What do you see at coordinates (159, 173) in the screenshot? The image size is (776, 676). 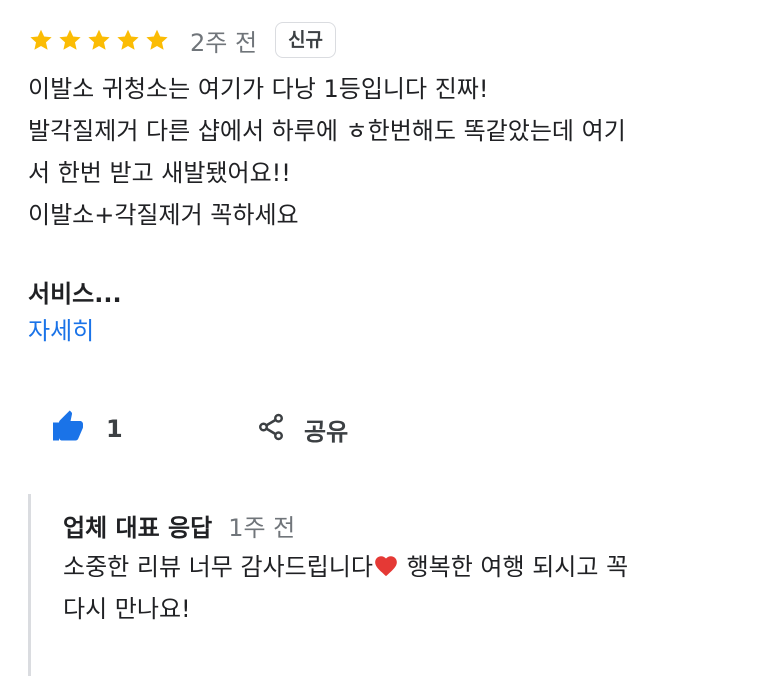 I see `review-text-line: 서 한번 받고 새발됐어요!!` at bounding box center [159, 173].